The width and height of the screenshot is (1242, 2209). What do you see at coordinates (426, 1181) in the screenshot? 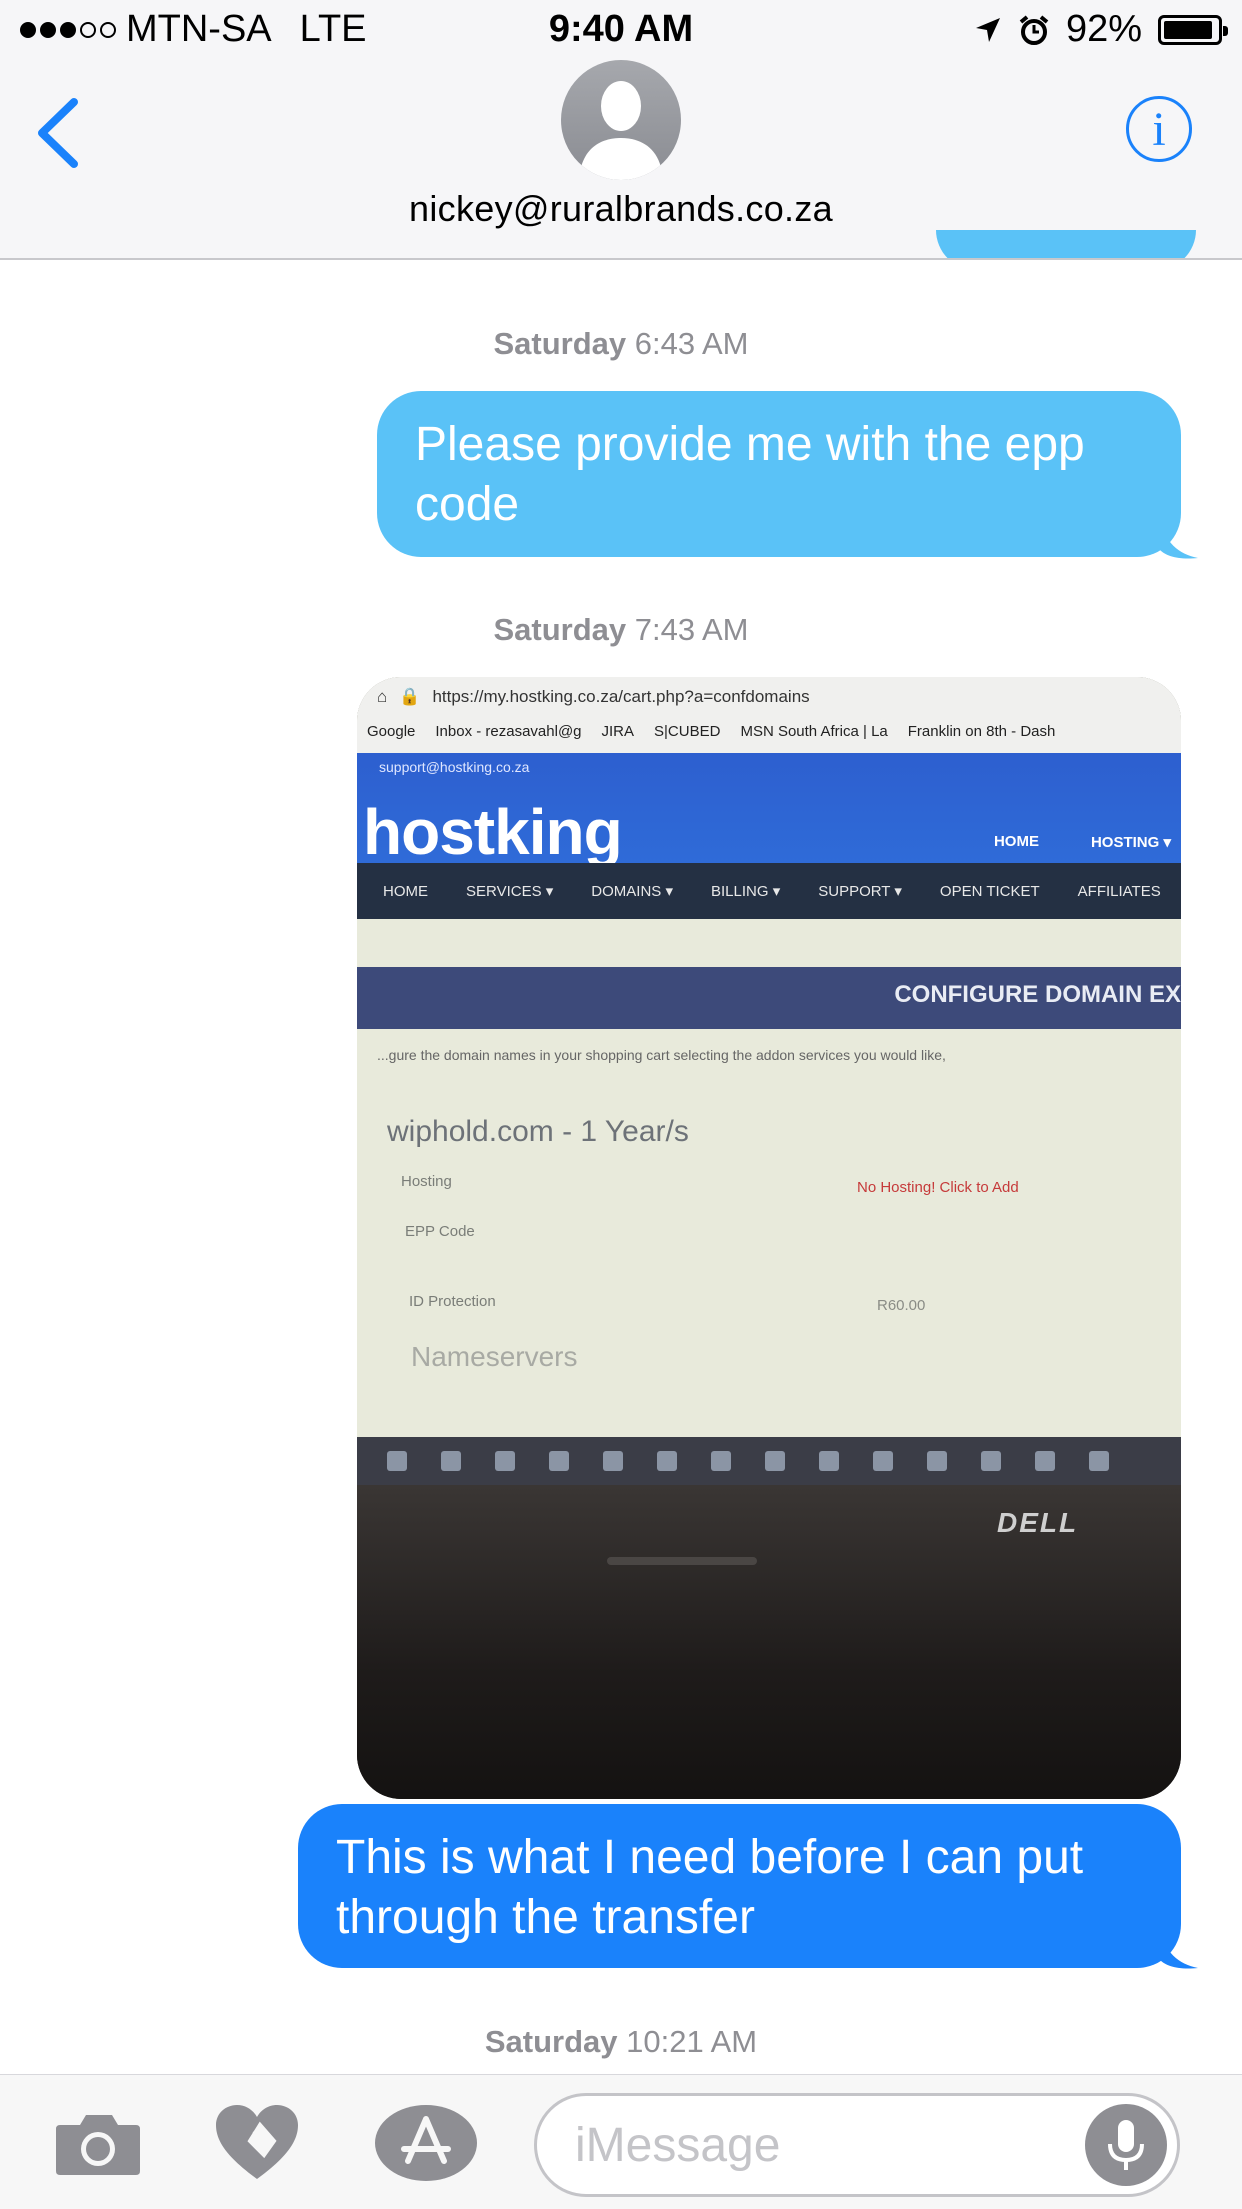
I see `photo-hosting-label: Hosting` at bounding box center [426, 1181].